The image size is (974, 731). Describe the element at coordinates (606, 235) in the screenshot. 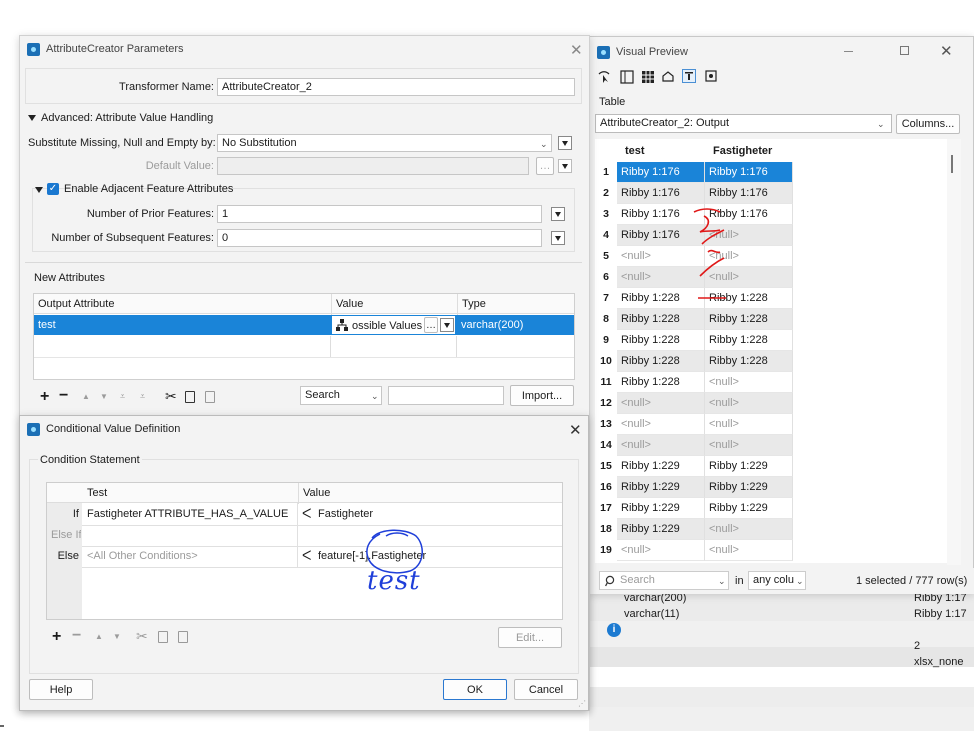

I see `row-number: 4` at that location.